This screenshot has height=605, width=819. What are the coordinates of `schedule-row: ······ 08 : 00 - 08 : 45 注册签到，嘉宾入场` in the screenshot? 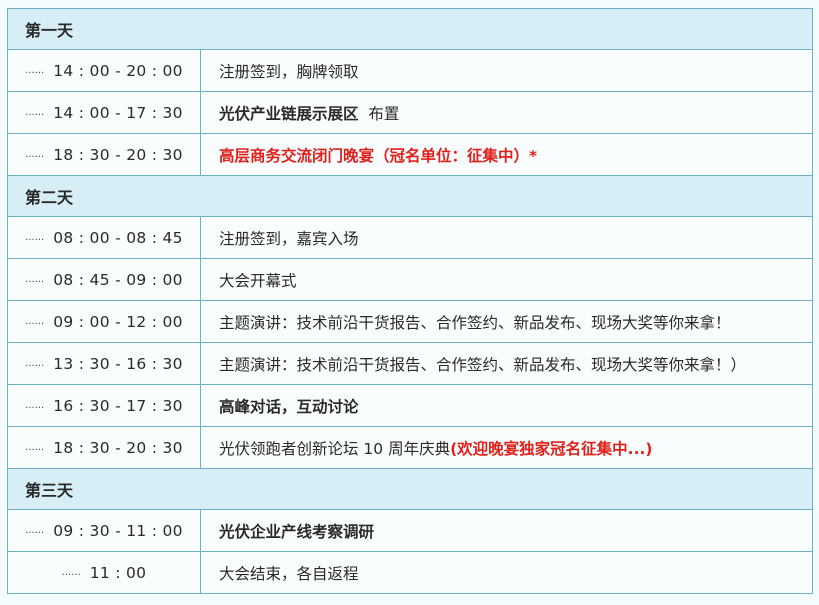 It's located at (410, 237).